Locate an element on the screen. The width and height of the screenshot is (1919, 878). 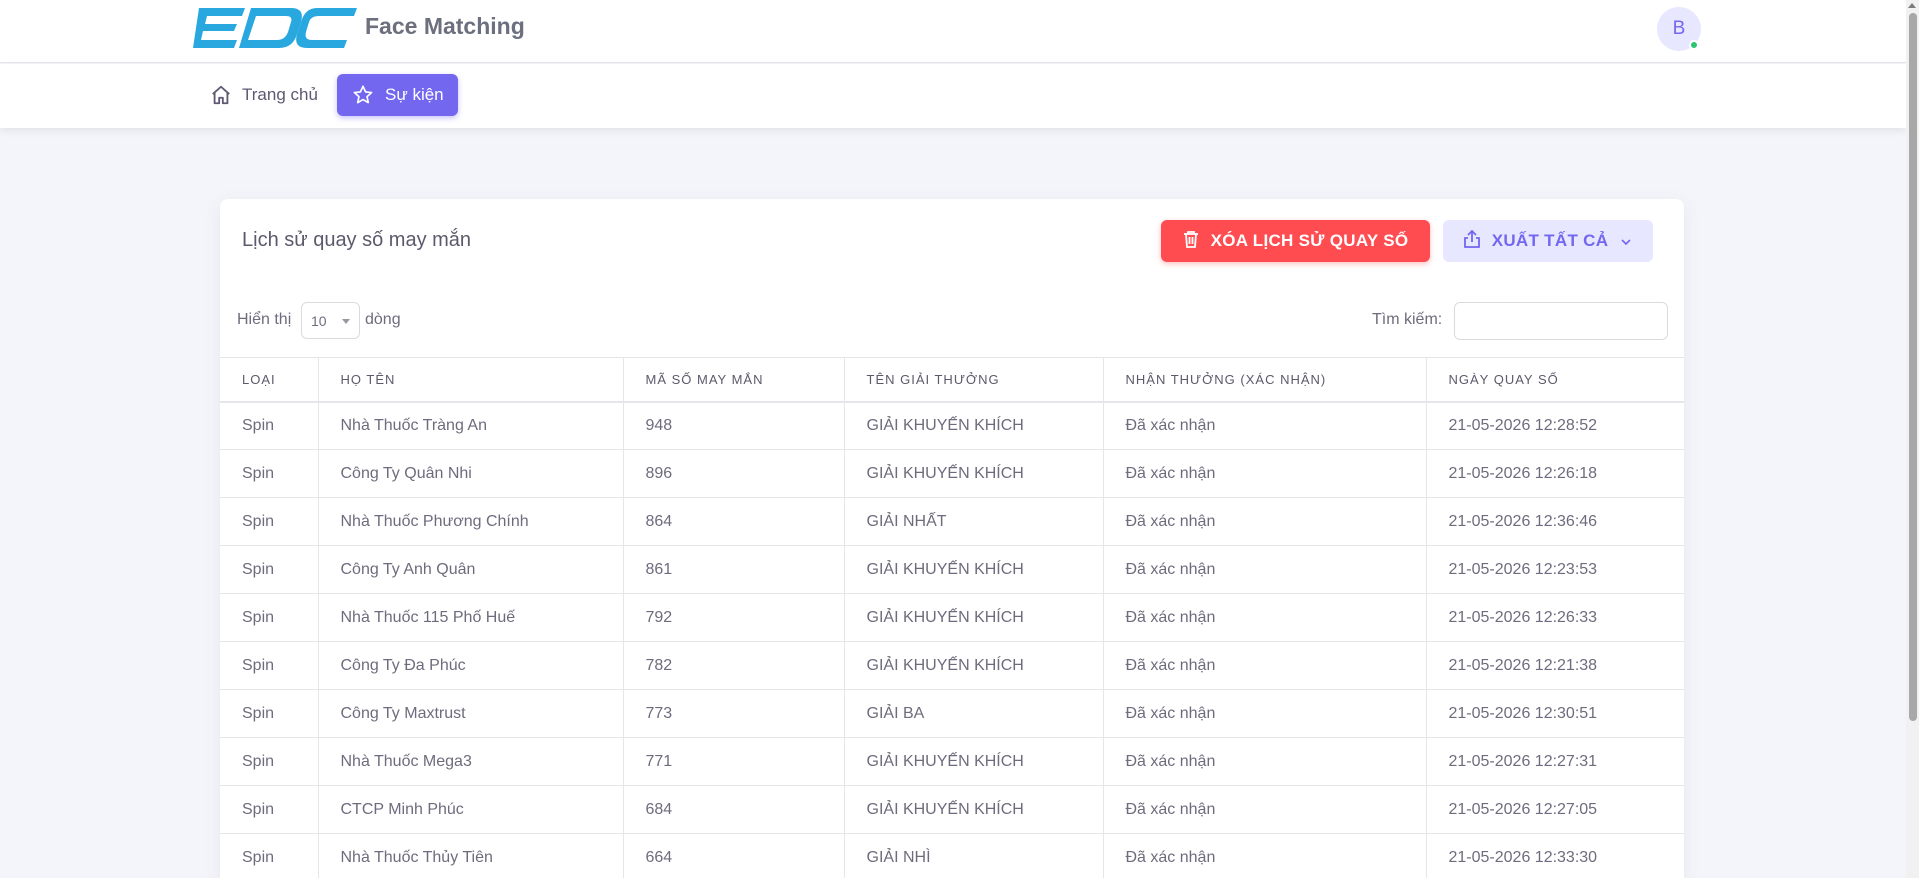
cell-lucky-number: 664 is located at coordinates (734, 855).